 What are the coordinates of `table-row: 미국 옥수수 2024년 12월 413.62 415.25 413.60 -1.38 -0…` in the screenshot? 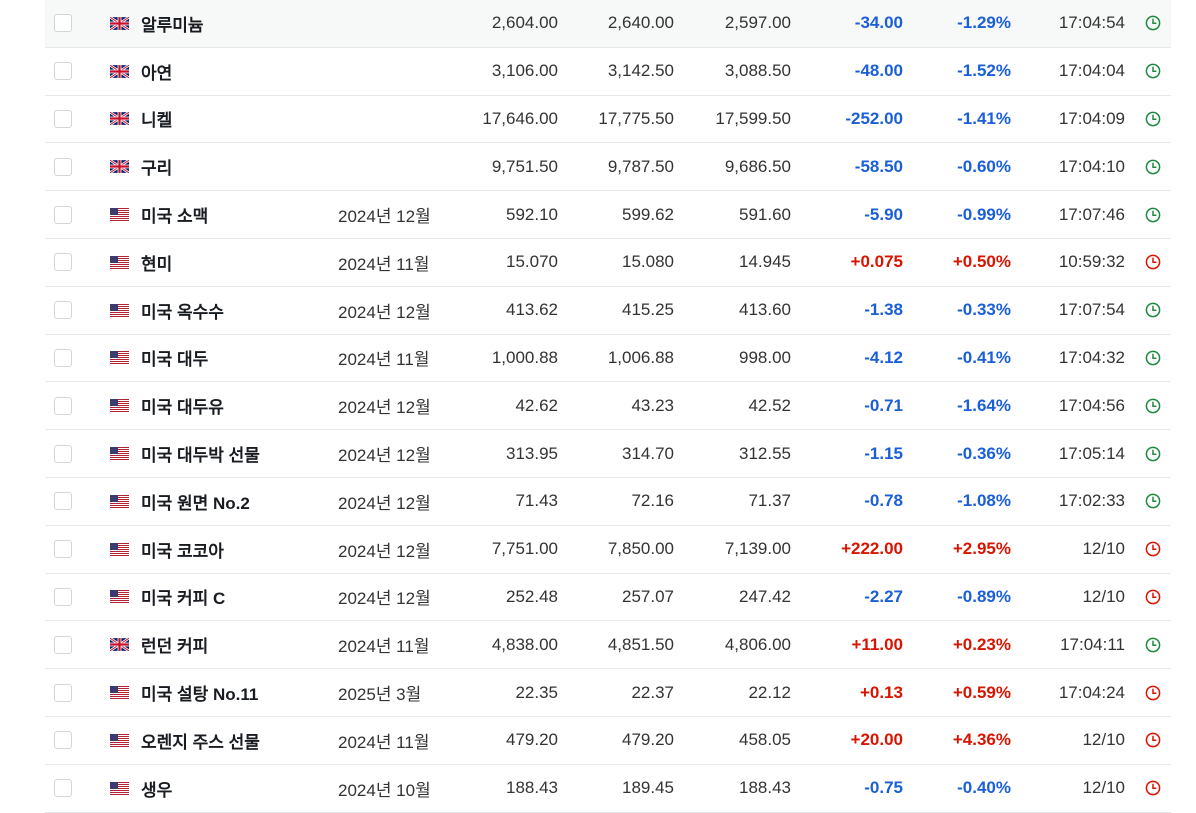 It's located at (608, 311).